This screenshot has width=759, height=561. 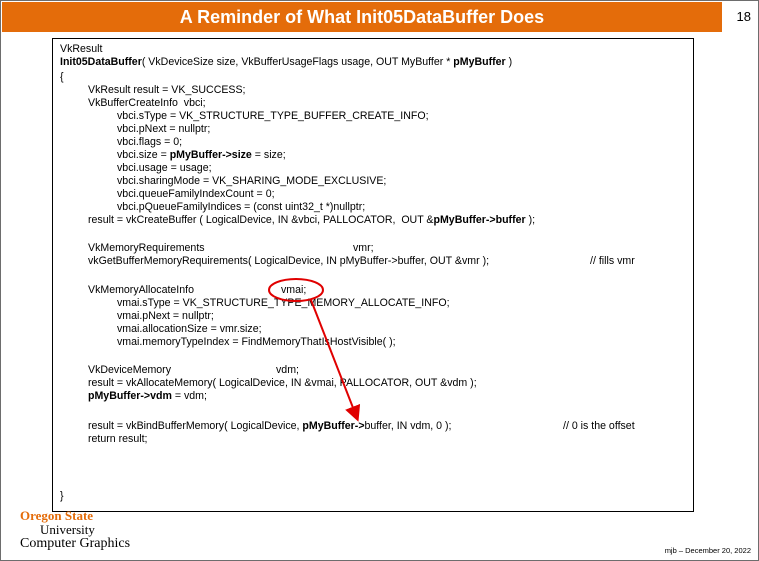 What do you see at coordinates (67, 529) in the screenshot?
I see `logo-line-2: University` at bounding box center [67, 529].